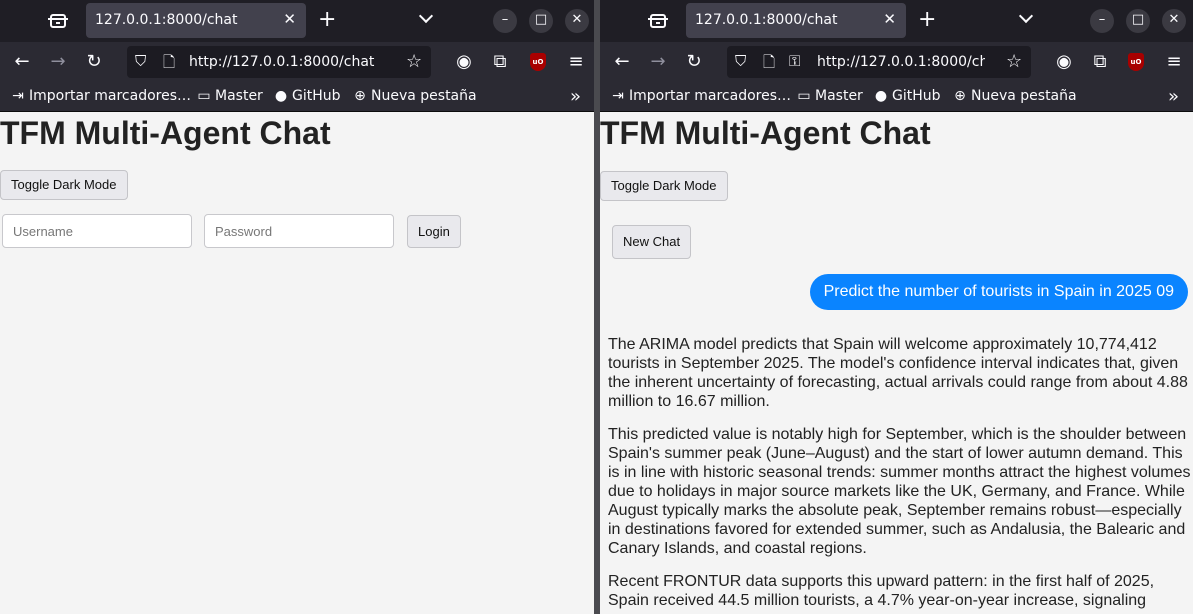 This screenshot has width=1193, height=614. I want to click on address-bar: ⛉ 🗋 ⚿ http://127.0.0.1:8000/chat ☆, so click(879, 62).